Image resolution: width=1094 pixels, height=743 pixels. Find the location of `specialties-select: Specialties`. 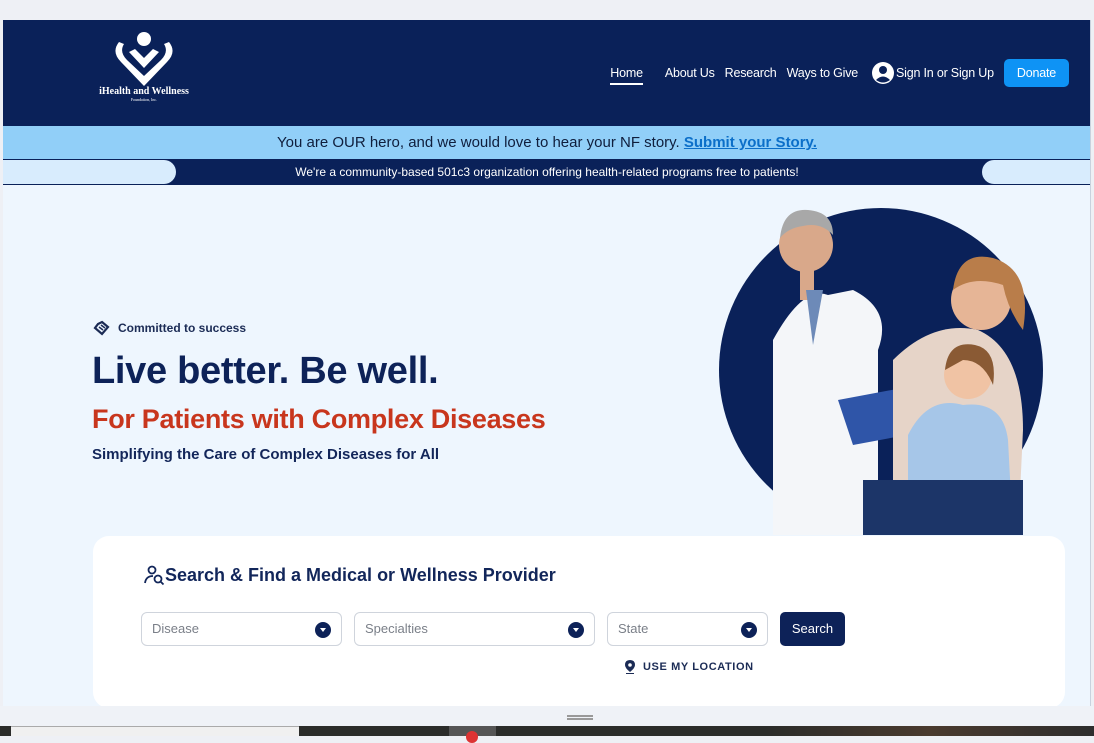

specialties-select: Specialties is located at coordinates (474, 629).